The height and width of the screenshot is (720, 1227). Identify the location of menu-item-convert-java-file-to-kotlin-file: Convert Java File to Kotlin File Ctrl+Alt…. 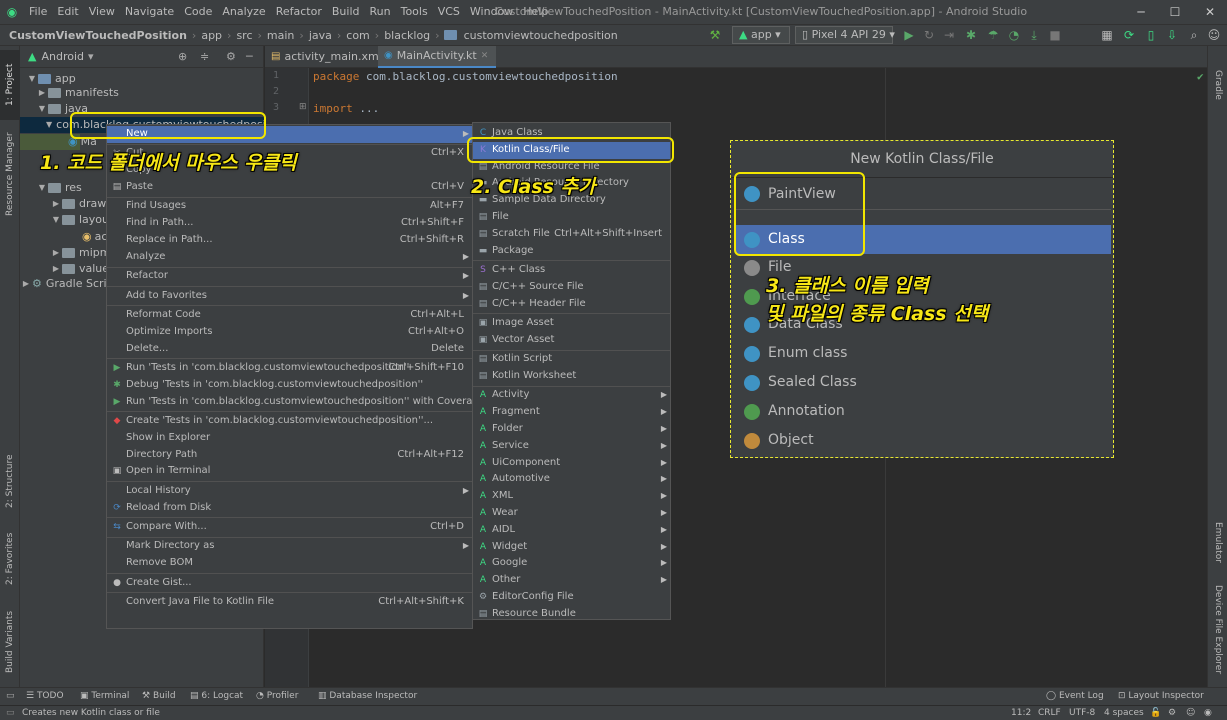
(289, 602).